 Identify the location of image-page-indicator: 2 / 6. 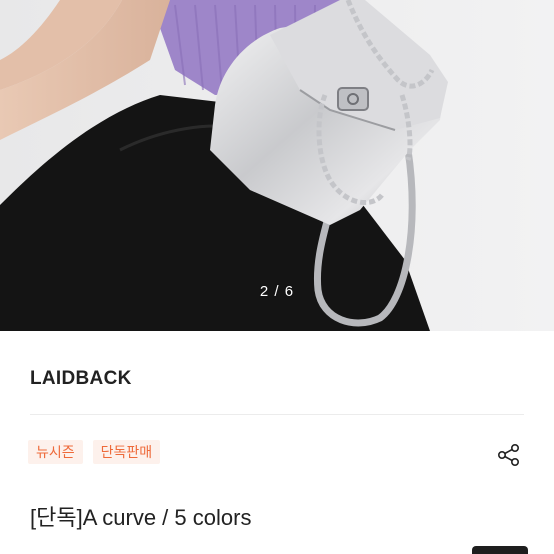
(277, 291).